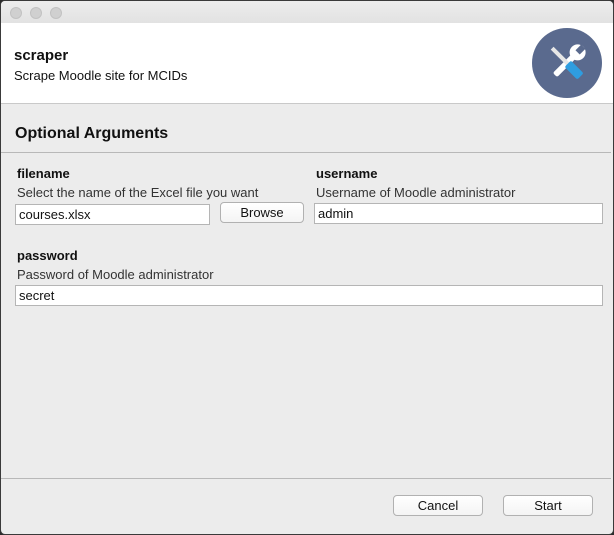  What do you see at coordinates (347, 173) in the screenshot?
I see `username-label: username` at bounding box center [347, 173].